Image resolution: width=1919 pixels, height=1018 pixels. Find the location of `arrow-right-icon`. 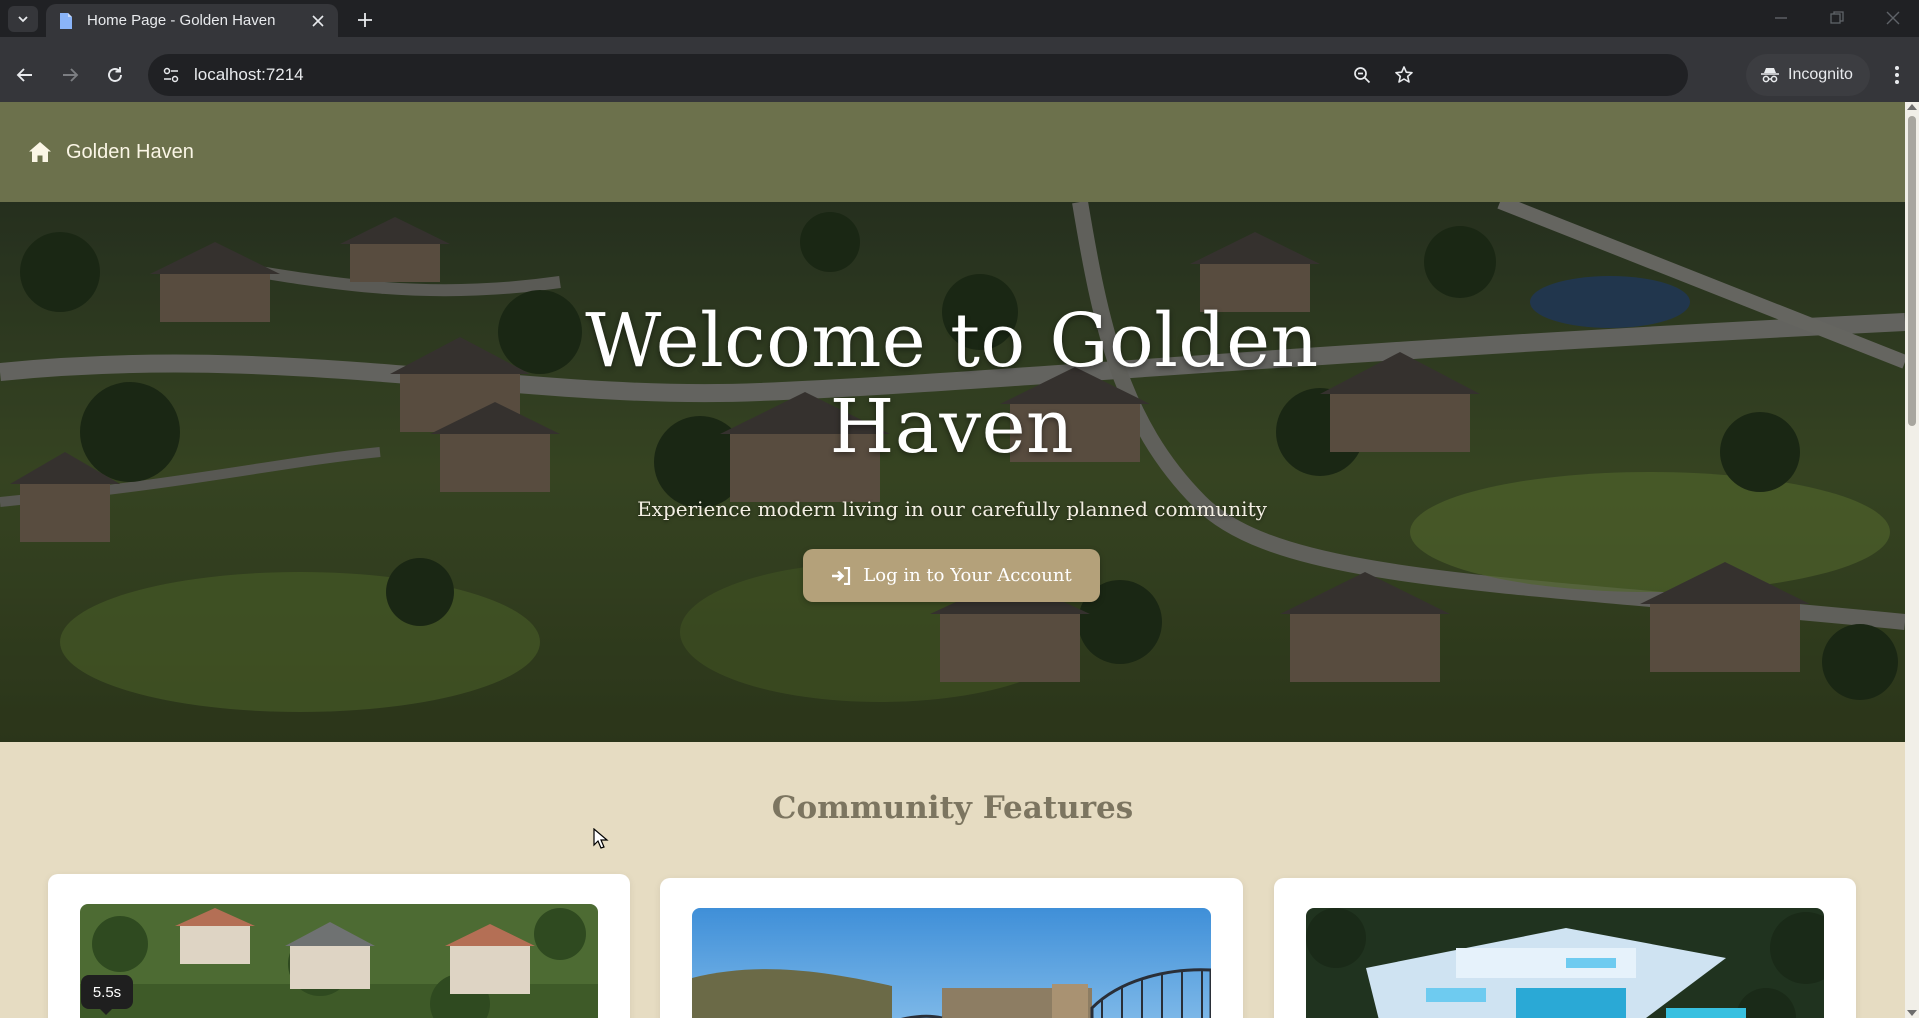

arrow-right-icon is located at coordinates (71, 75).